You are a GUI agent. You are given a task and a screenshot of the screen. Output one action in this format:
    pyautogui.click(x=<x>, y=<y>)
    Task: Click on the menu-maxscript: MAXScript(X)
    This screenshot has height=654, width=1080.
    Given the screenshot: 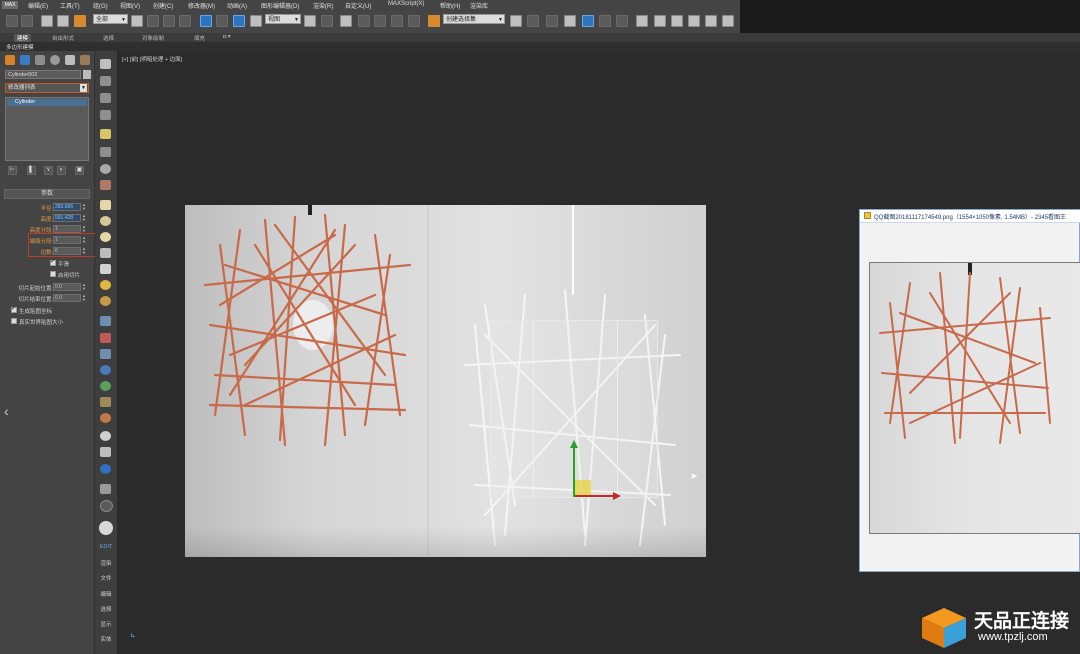 What is the action you would take?
    pyautogui.click(x=406, y=4)
    